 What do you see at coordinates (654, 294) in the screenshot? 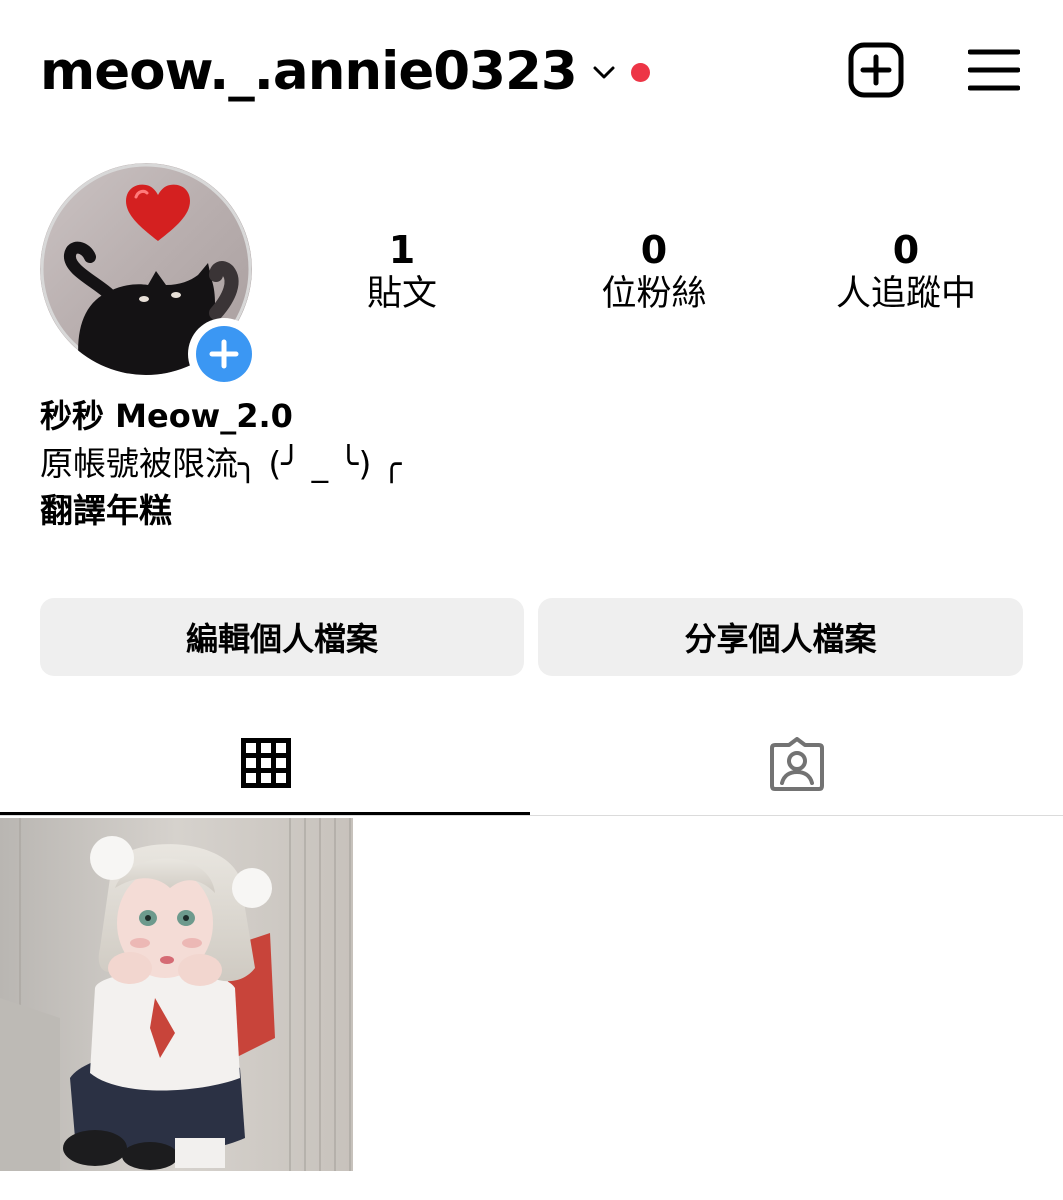
I see `followers-label: 位粉絲` at bounding box center [654, 294].